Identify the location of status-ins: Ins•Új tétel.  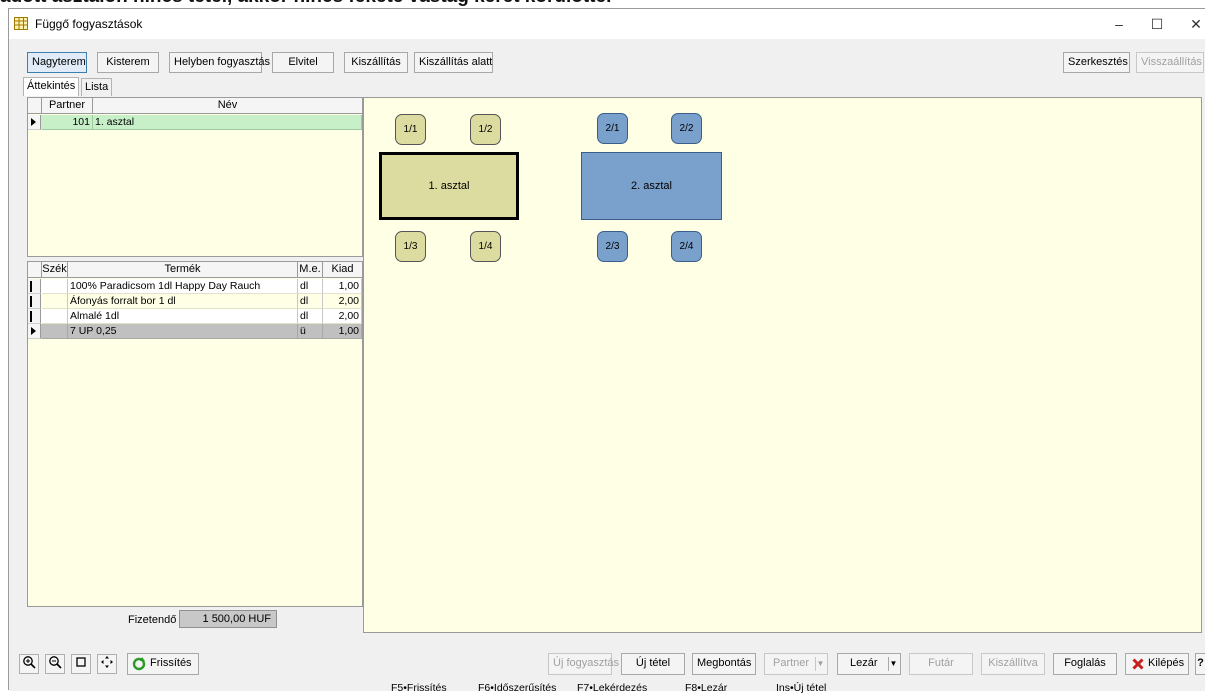
(801, 688).